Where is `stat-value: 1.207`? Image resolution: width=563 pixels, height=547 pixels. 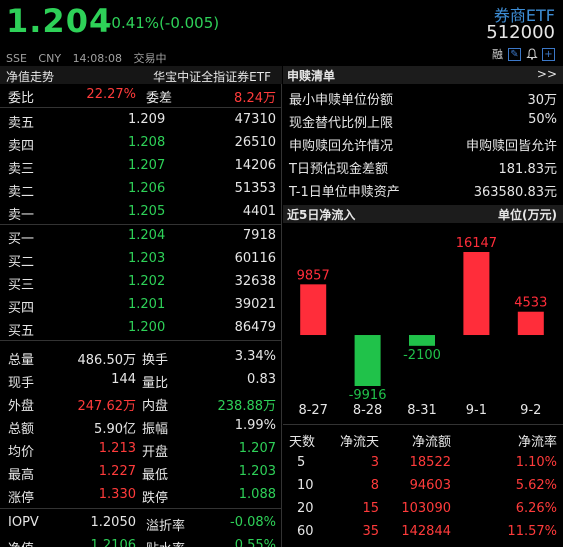 stat-value: 1.207 is located at coordinates (257, 448).